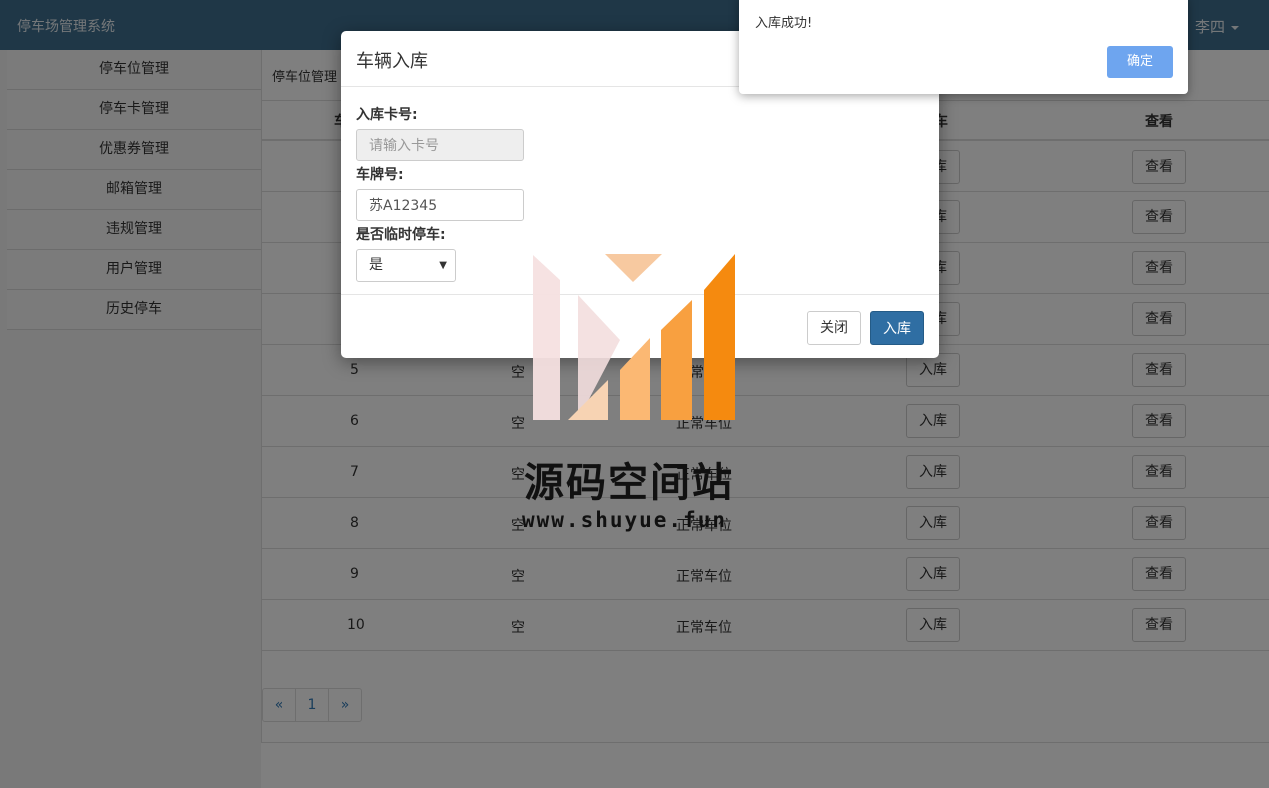 The width and height of the screenshot is (1269, 788). What do you see at coordinates (387, 115) in the screenshot?
I see `card-number-label: 入库卡号:` at bounding box center [387, 115].